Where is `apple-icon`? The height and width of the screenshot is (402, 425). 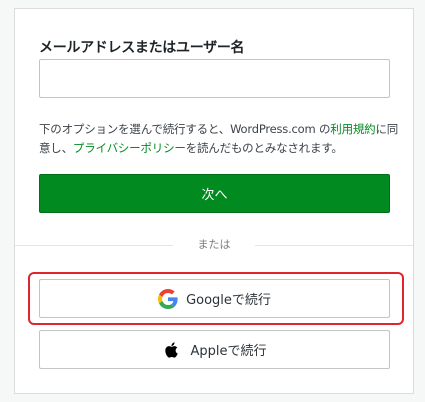
apple-icon is located at coordinates (172, 350).